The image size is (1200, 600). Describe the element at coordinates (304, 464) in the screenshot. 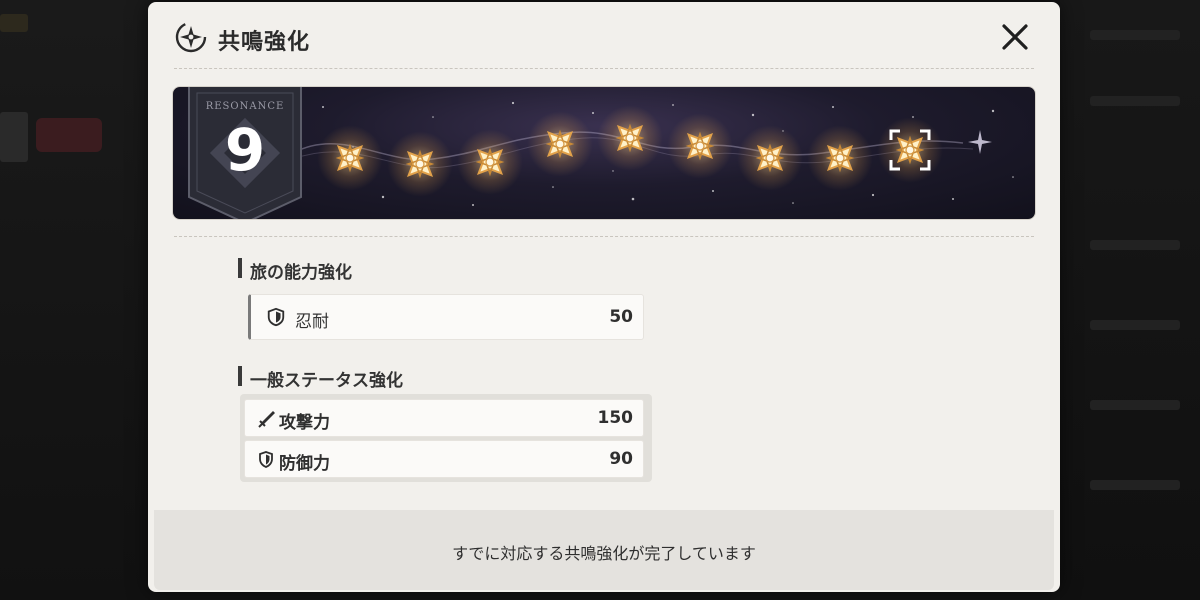

I see `stat-label: 防御力` at that location.